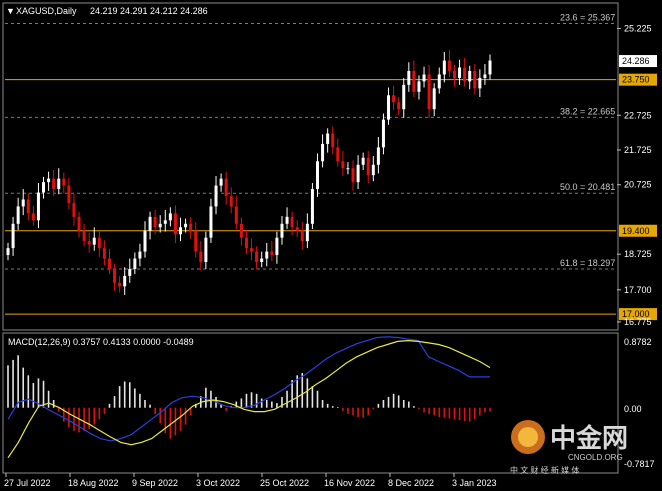  What do you see at coordinates (587, 18) in the screenshot?
I see `fib-label: 23.6 = 25.367` at bounding box center [587, 18].